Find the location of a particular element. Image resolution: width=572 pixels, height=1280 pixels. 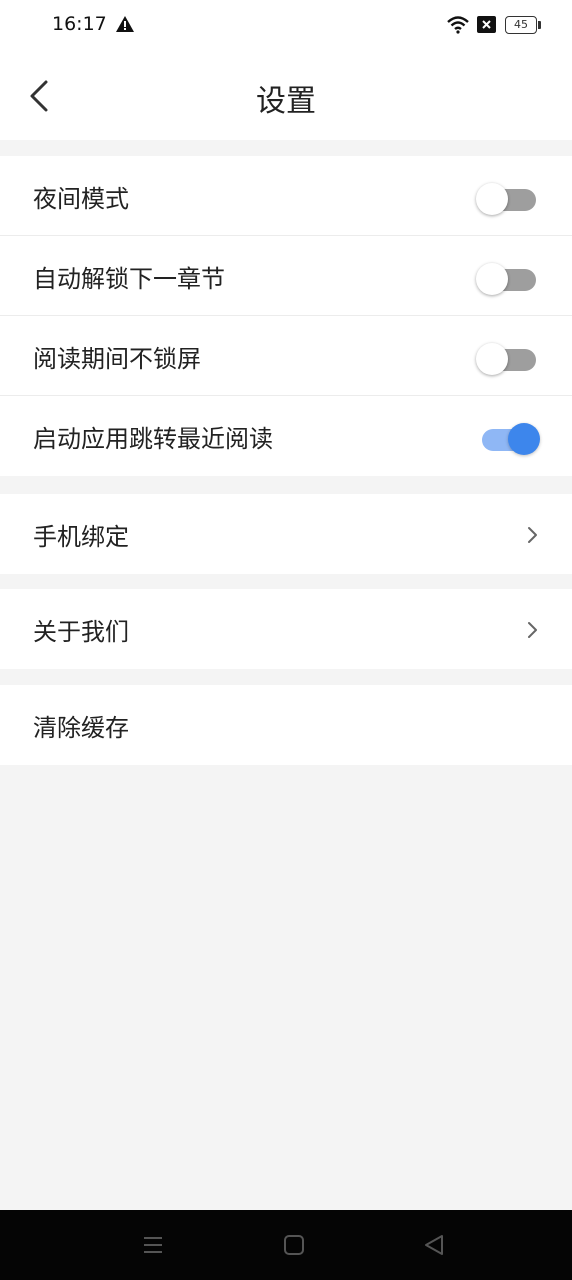

header: 设置 is located at coordinates (286, 96).